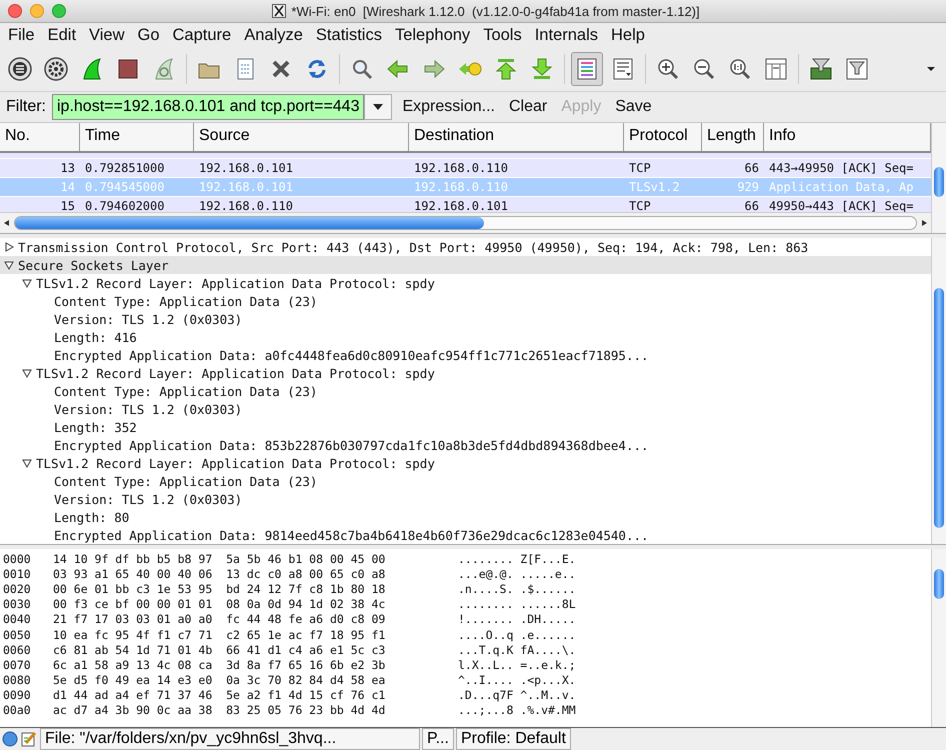 The image size is (946, 750). I want to click on hex-bytes: 14 10 9f df bb b5 b8 97 5a 5b 46 b1 08 00 45 00, so click(219, 559).